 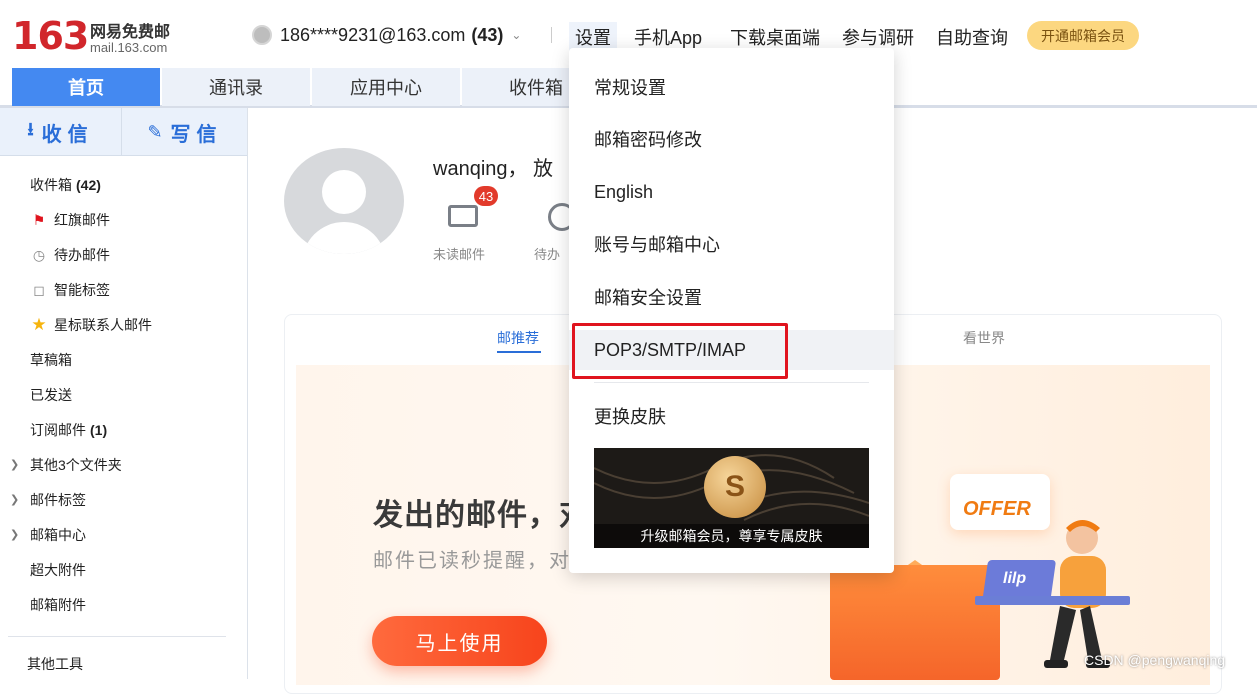 I want to click on logo-title: 网易免费邮, so click(x=130, y=32).